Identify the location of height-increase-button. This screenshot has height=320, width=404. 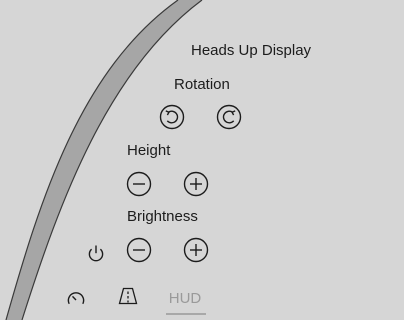
(196, 184).